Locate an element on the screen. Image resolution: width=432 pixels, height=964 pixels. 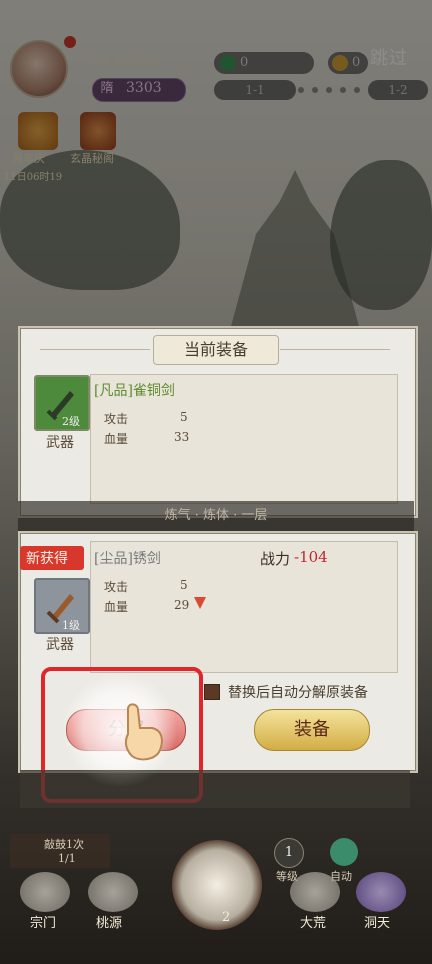
combat-power-label: 战力 is located at coordinates (275, 559).